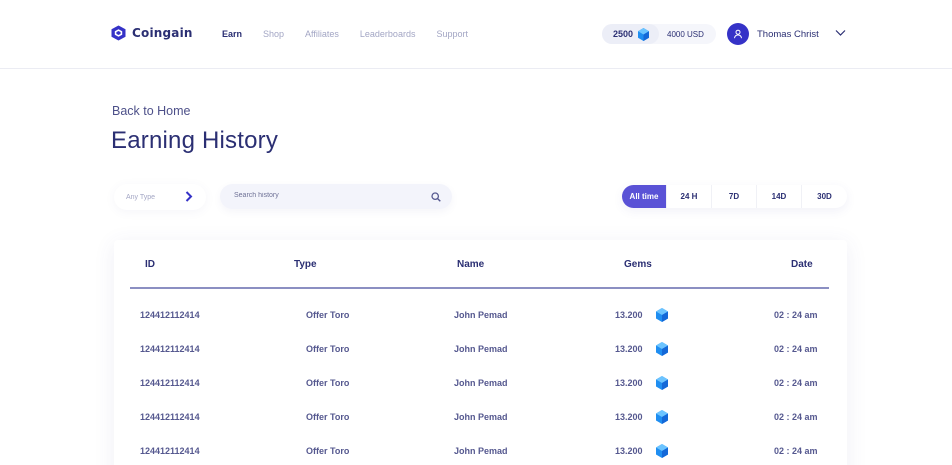 The width and height of the screenshot is (952, 465). I want to click on type-filter-select: Any Type, so click(160, 197).